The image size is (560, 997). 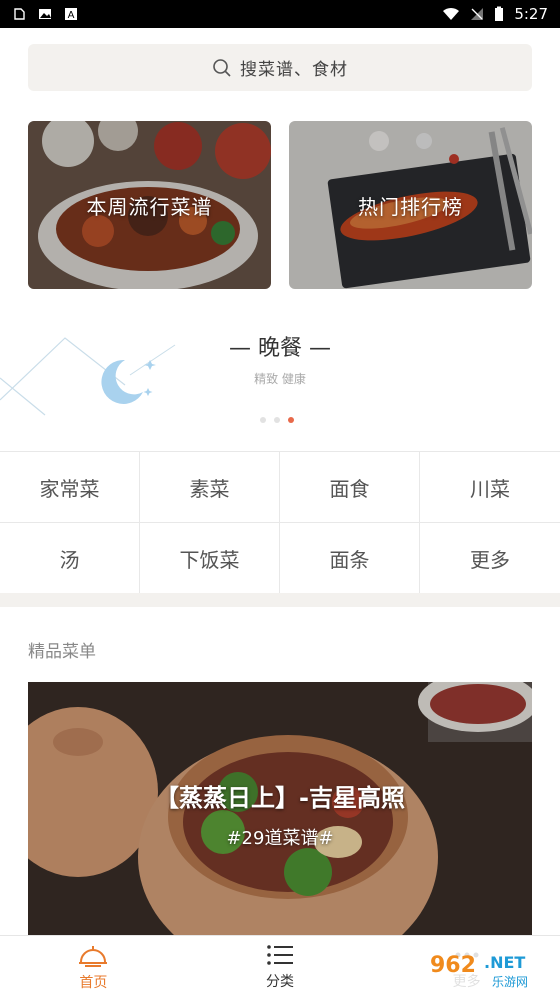 I want to click on banner-hot-ranking: 热门排行榜, so click(x=410, y=205).